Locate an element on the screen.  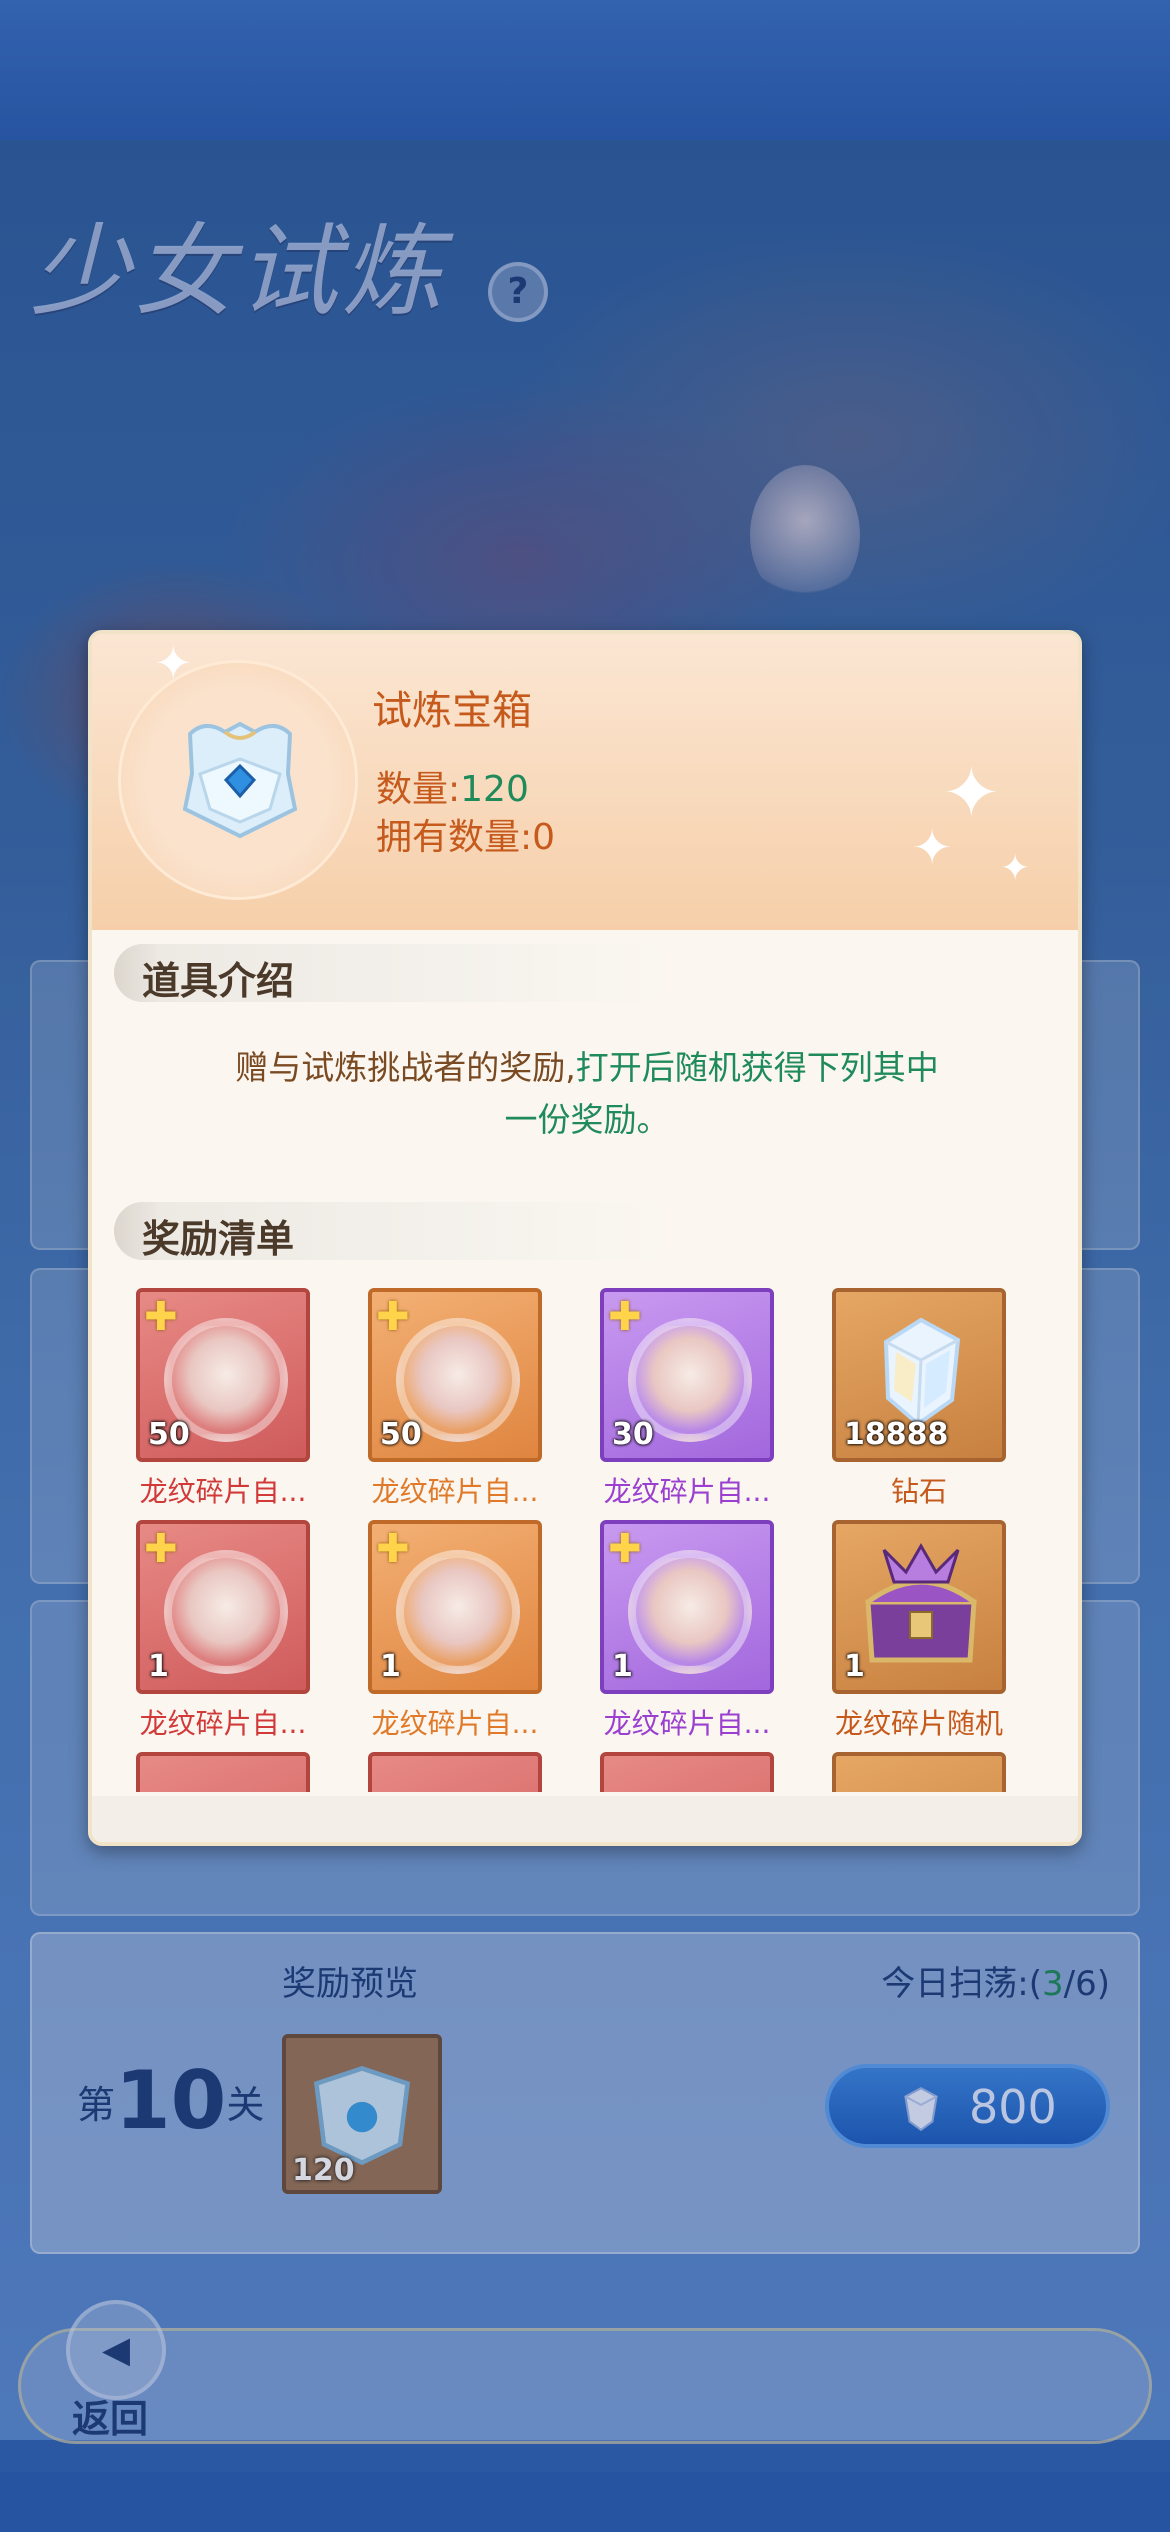
reward-name: 龙纹碎片随机 is located at coordinates (918, 1723).